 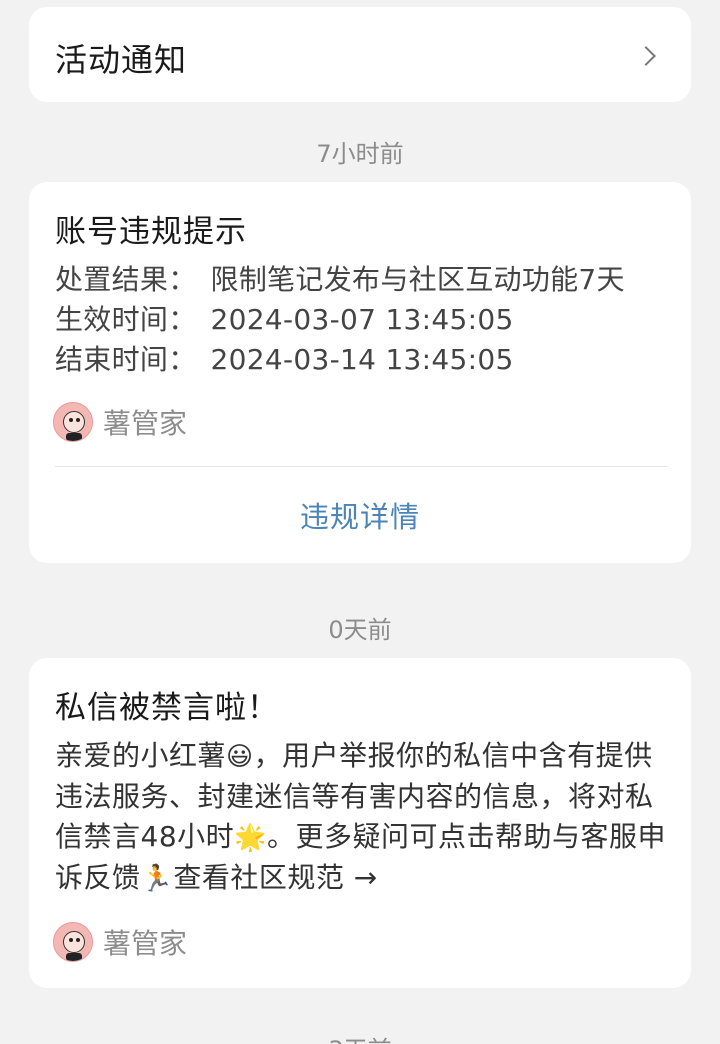 I want to click on grinning-face-icon: 😃, so click(x=240, y=757).